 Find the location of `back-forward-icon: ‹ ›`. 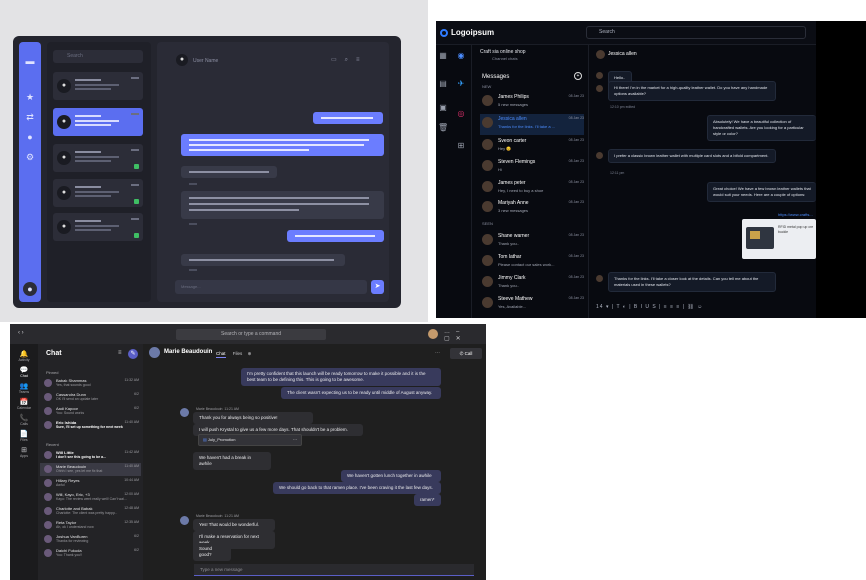

back-forward-icon: ‹ › is located at coordinates (21, 333).